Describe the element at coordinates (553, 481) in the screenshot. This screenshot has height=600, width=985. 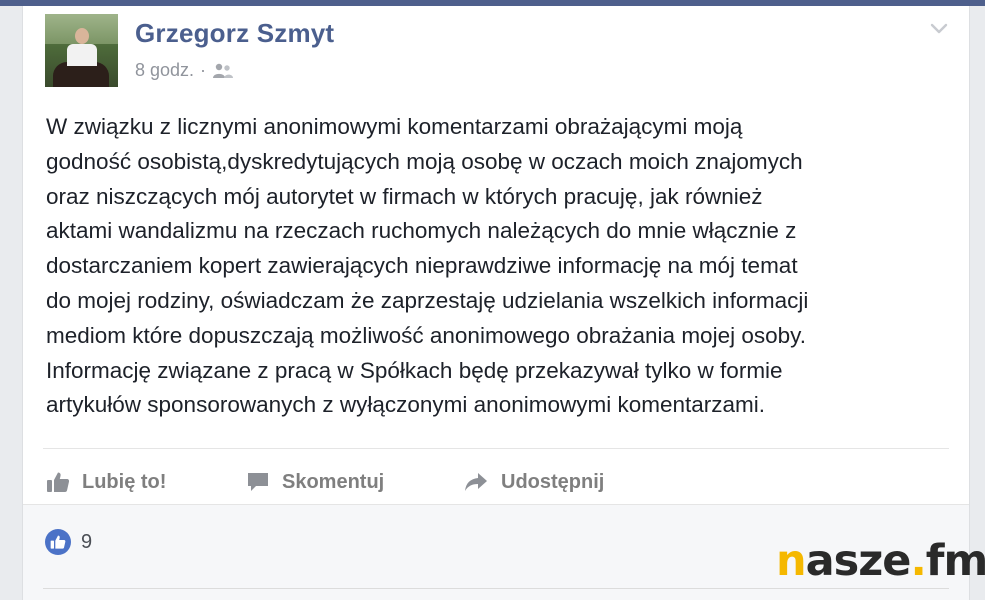
I see `share-label: Udostępnij` at that location.